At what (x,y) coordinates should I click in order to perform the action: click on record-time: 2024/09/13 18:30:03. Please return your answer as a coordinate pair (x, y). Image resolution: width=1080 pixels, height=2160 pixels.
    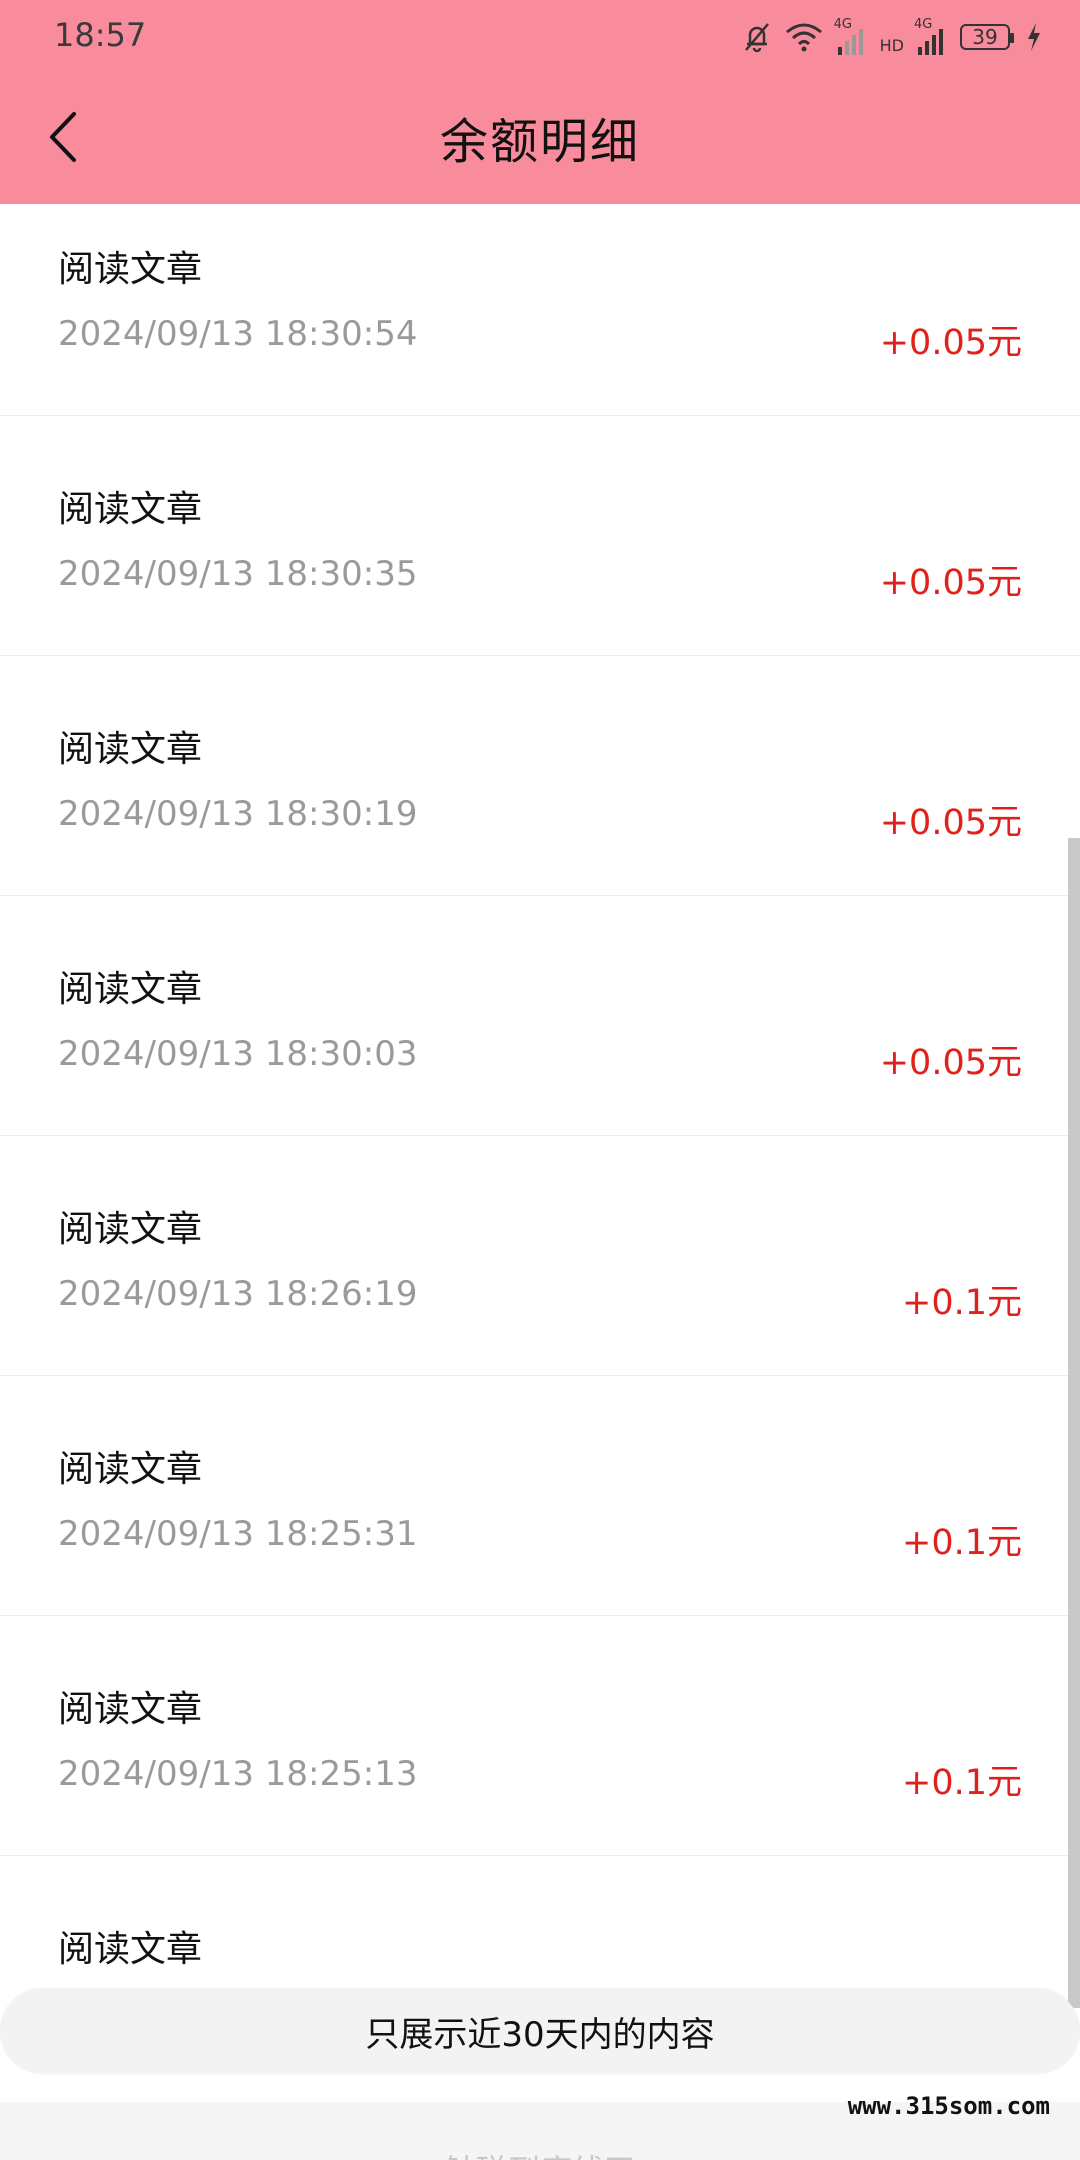
    Looking at the image, I should click on (238, 1054).